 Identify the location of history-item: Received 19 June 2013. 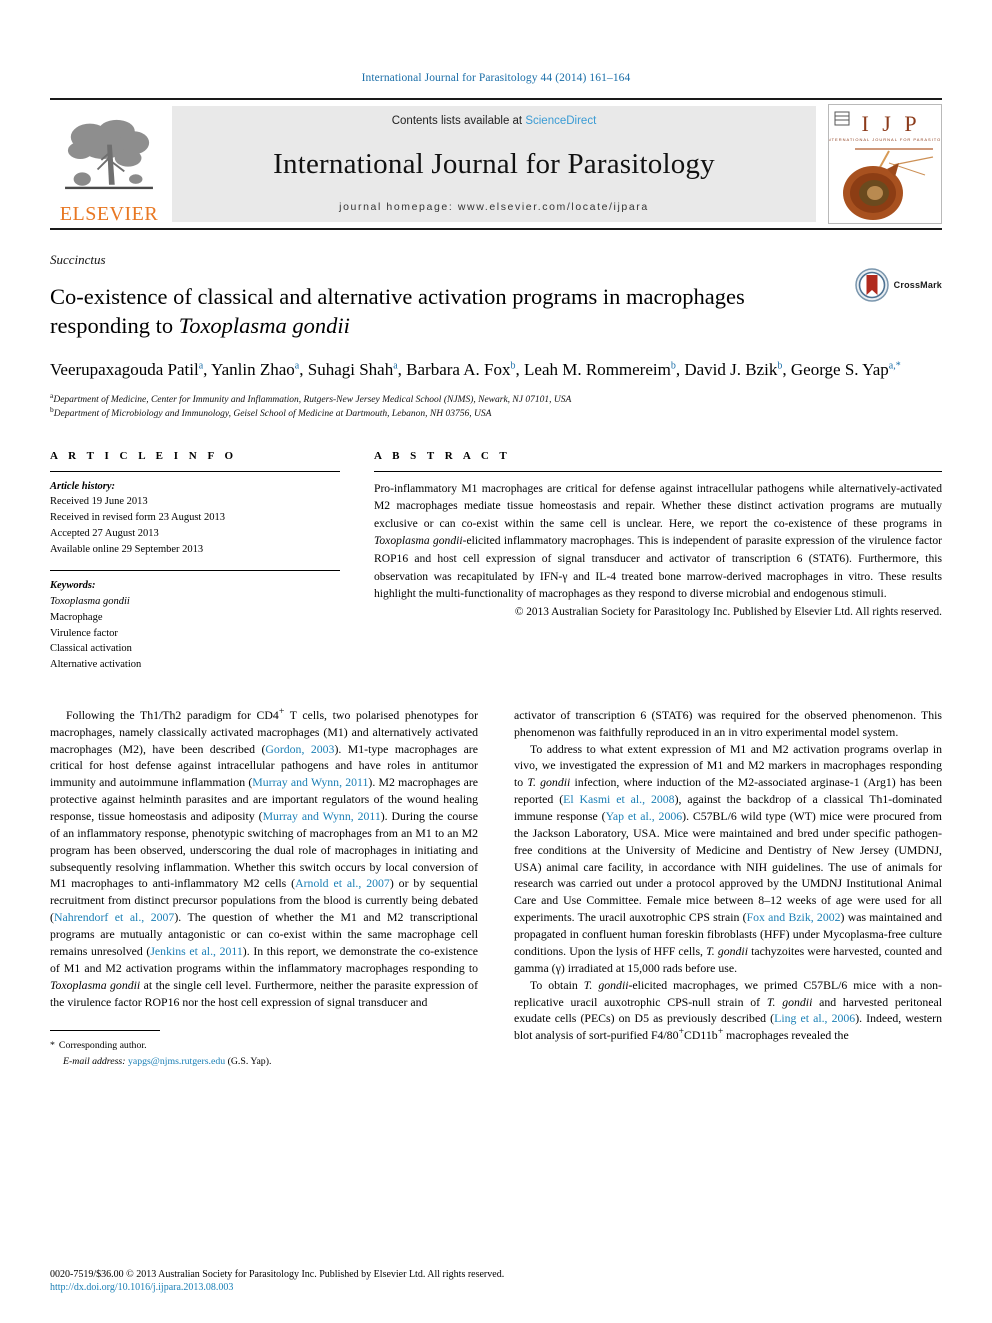
(99, 502).